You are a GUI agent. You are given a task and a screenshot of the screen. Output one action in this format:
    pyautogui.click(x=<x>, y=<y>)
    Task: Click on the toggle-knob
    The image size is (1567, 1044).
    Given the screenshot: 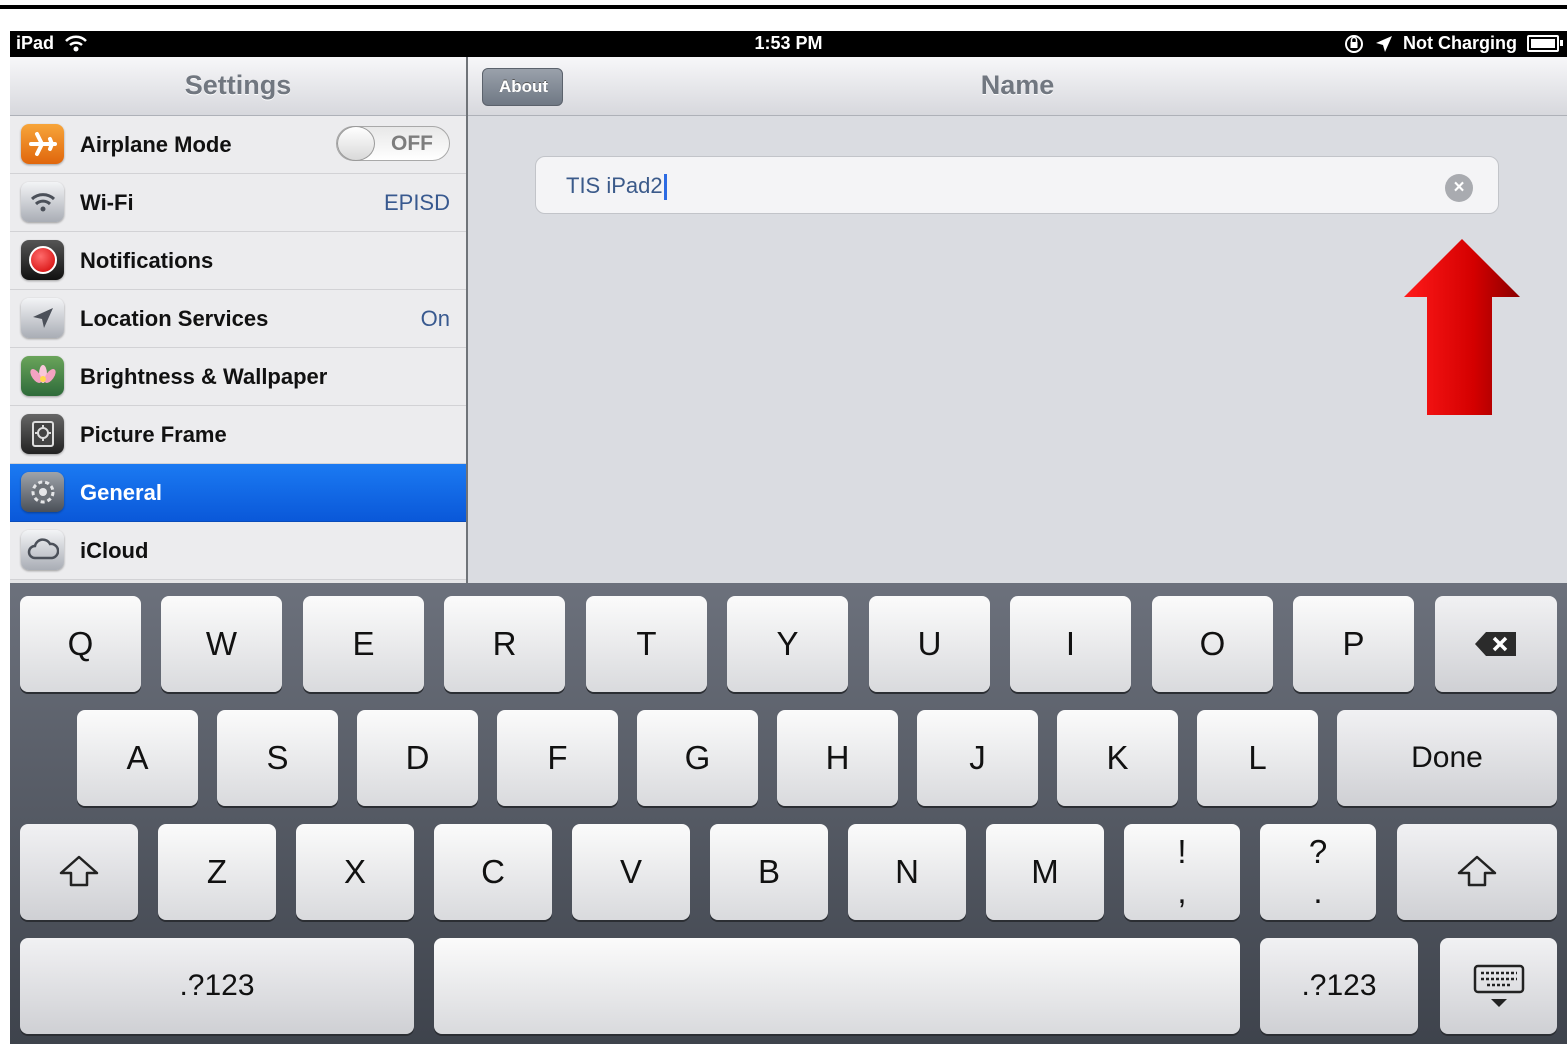 What is the action you would take?
    pyautogui.click(x=356, y=143)
    